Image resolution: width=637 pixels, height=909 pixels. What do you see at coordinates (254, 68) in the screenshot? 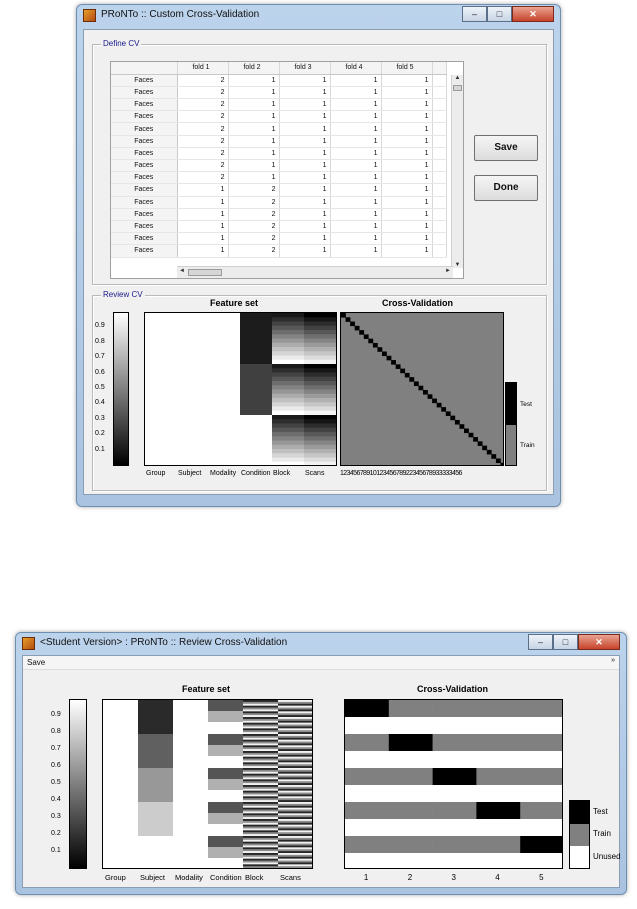
I see `column-header-fold-2: fold 2` at bounding box center [254, 68].